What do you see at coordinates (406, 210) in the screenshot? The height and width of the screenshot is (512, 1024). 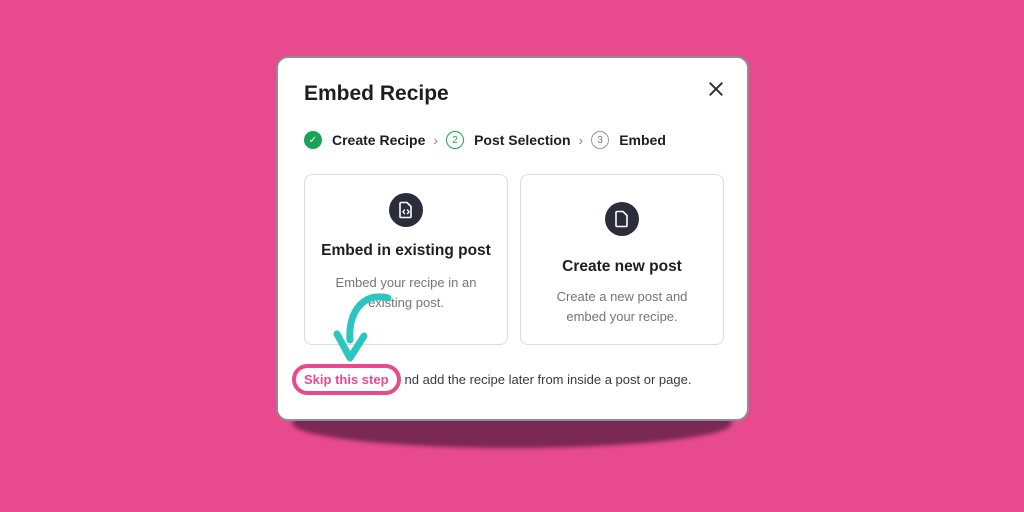 I see `file-code-icon` at bounding box center [406, 210].